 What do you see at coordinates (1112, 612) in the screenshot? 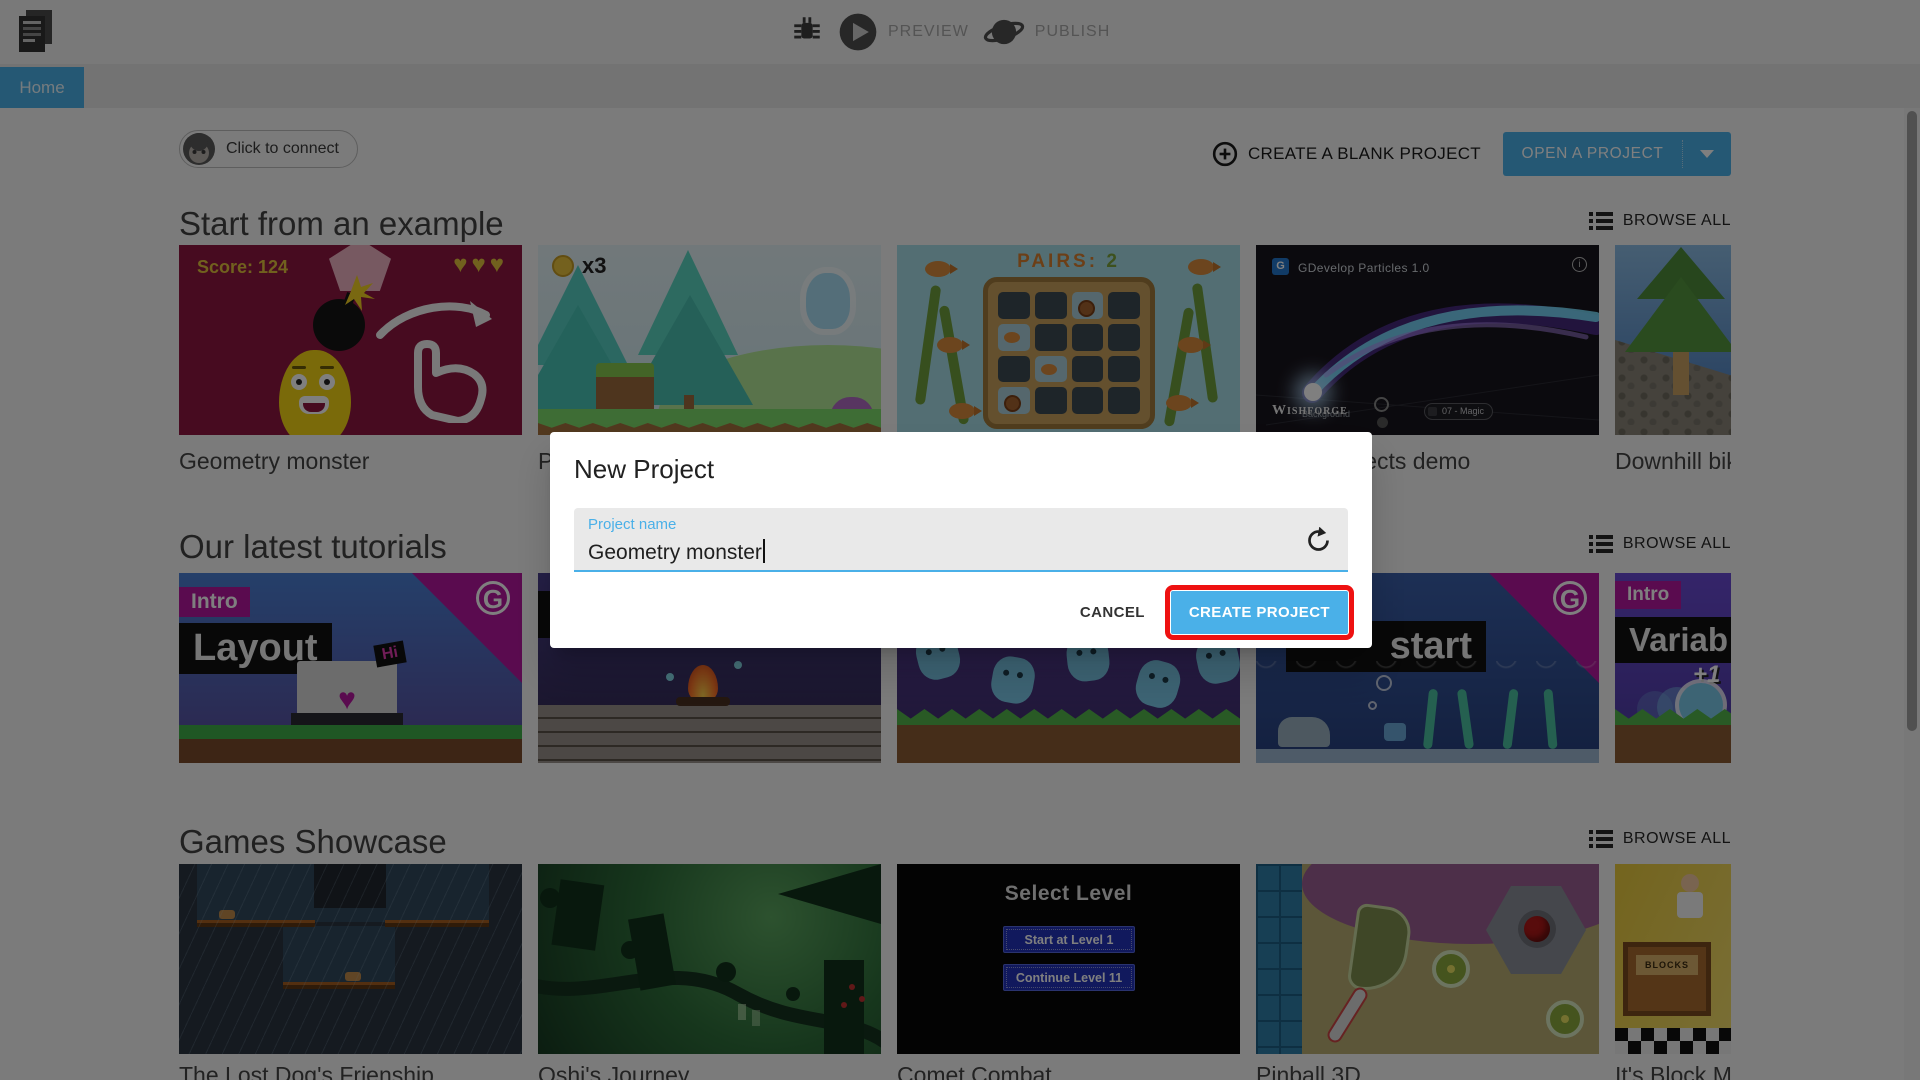
I see `cancel-button: CANCEL` at bounding box center [1112, 612].